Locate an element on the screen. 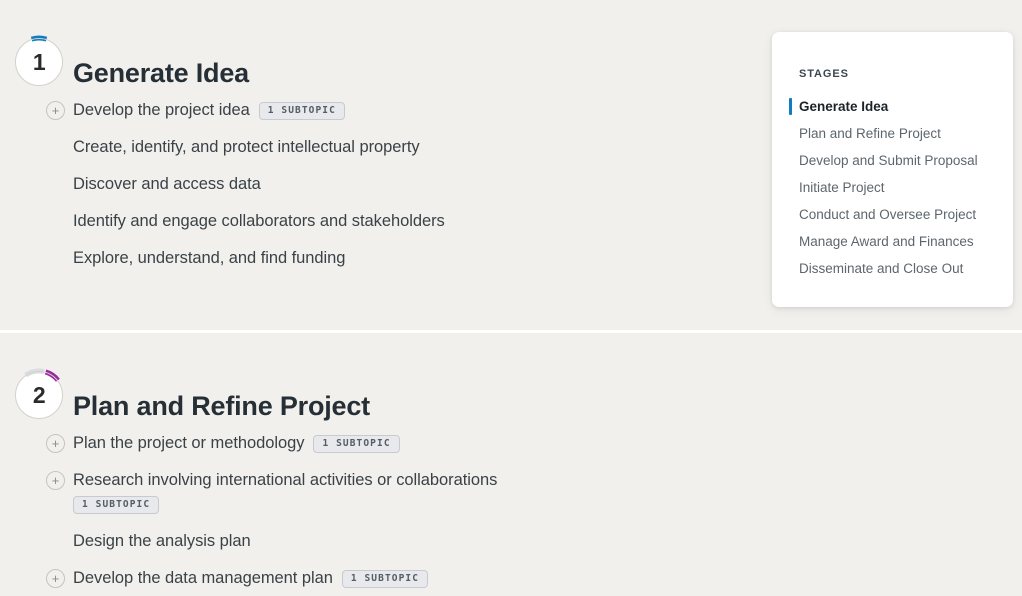 This screenshot has height=596, width=1022. sidebar-item-label: Develop and Submit Proposal is located at coordinates (888, 160).